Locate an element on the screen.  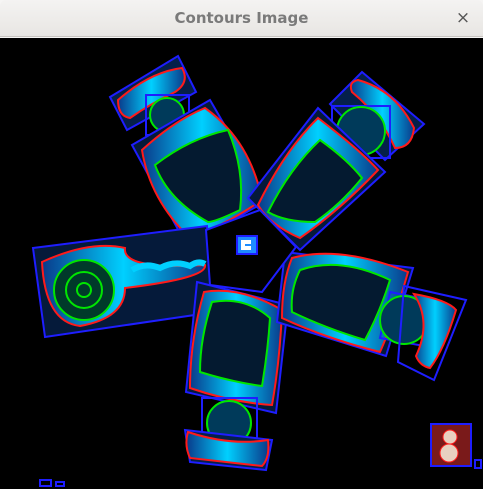
close-icon: × is located at coordinates (463, 18).